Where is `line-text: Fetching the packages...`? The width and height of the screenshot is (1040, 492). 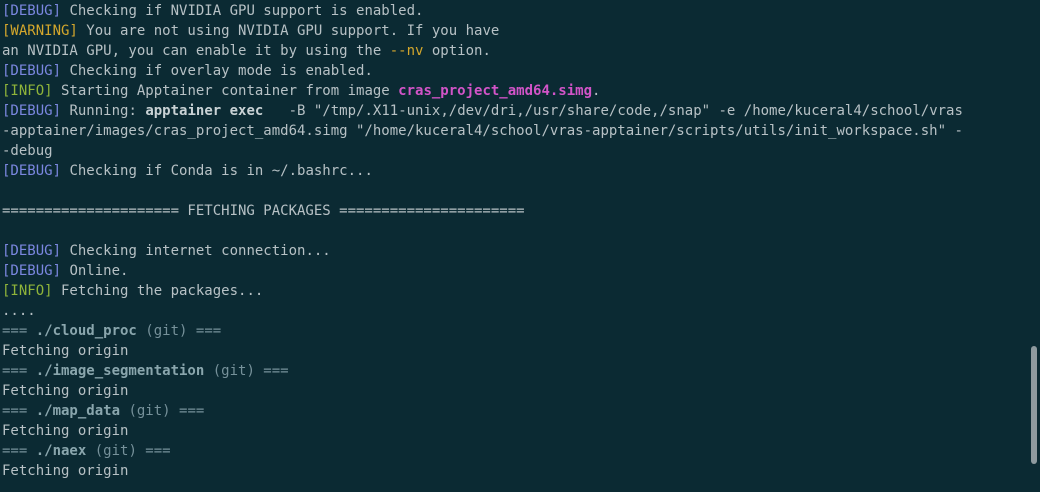 line-text: Fetching the packages... is located at coordinates (158, 291).